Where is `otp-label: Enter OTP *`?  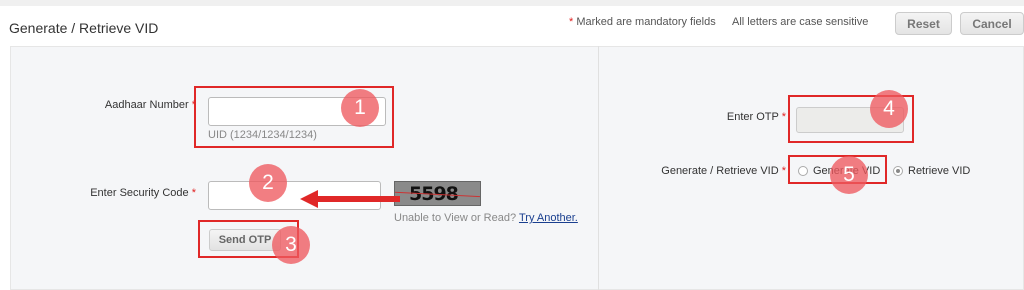
otp-label: Enter OTP * is located at coordinates (743, 117).